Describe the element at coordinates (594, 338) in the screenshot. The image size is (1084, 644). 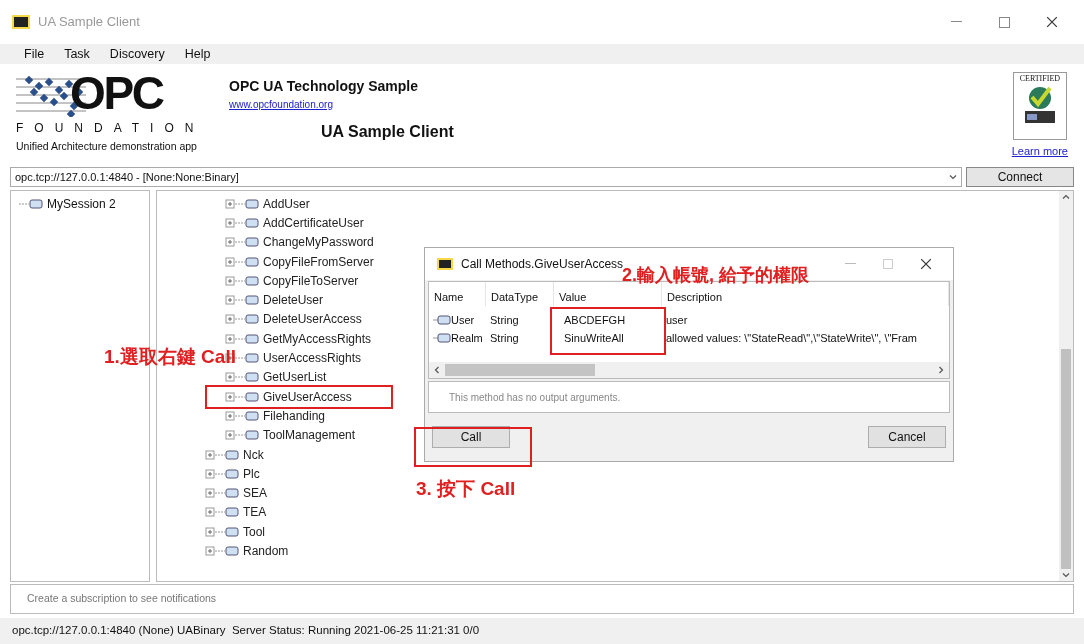
I see `table-cell: SinuWriteAll` at that location.